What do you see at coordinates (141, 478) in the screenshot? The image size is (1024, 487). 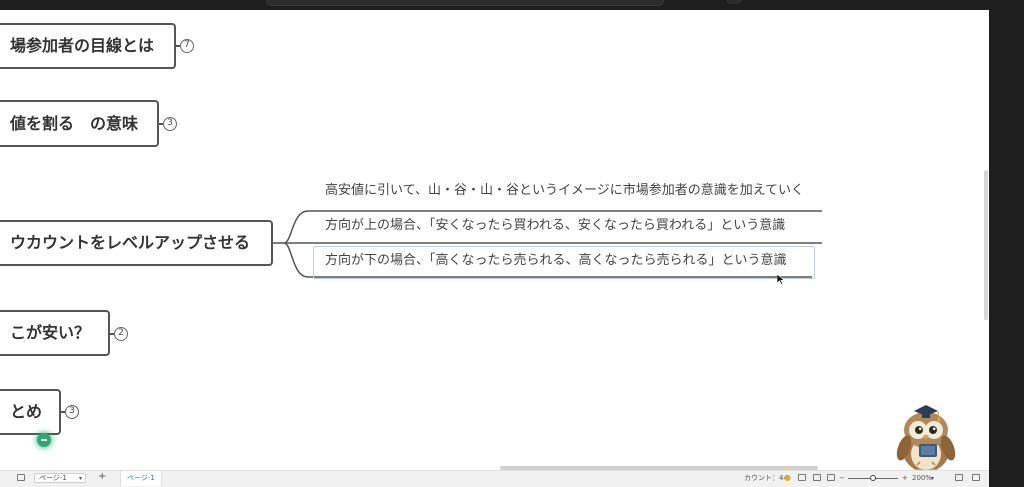 I see `tab-page-1: ページ-1` at bounding box center [141, 478].